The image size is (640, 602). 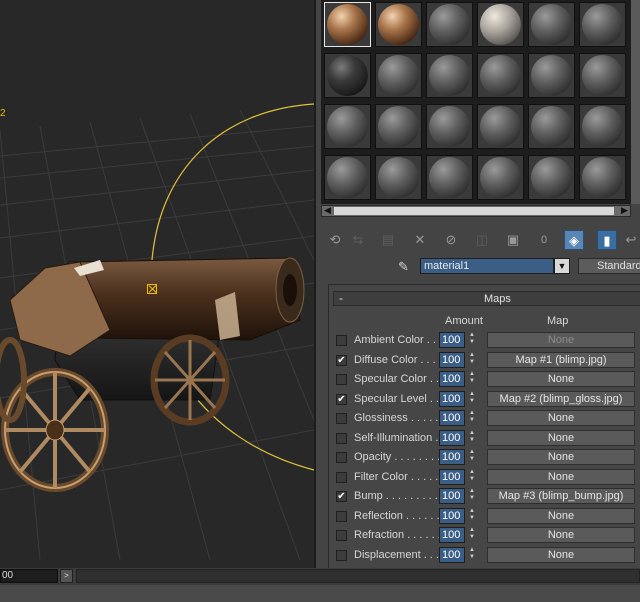 What do you see at coordinates (327, 210) in the screenshot?
I see `scroll-left-arrow-icon: ◀` at bounding box center [327, 210].